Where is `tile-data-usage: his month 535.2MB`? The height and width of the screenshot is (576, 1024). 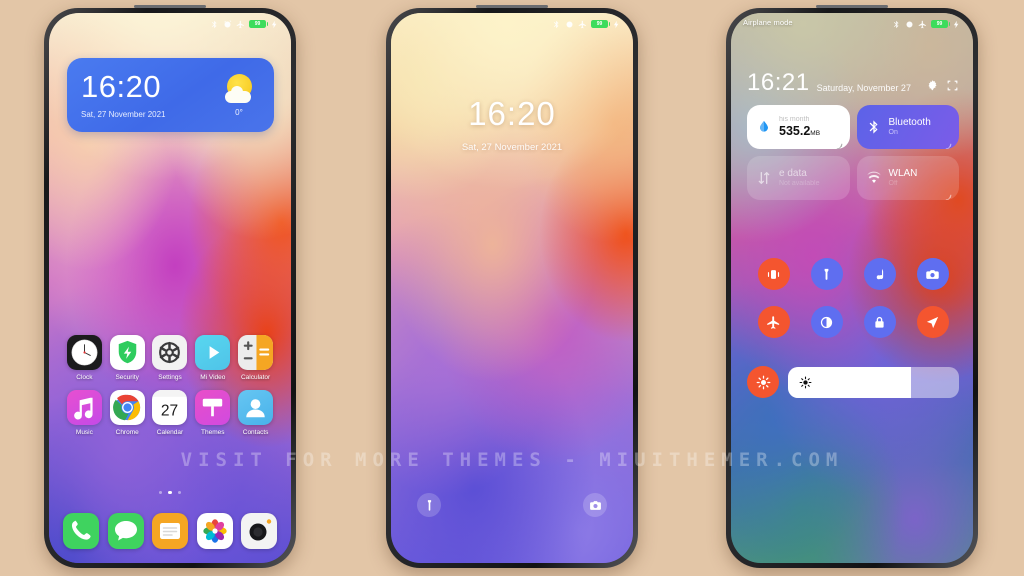 tile-data-usage: his month 535.2MB is located at coordinates (798, 127).